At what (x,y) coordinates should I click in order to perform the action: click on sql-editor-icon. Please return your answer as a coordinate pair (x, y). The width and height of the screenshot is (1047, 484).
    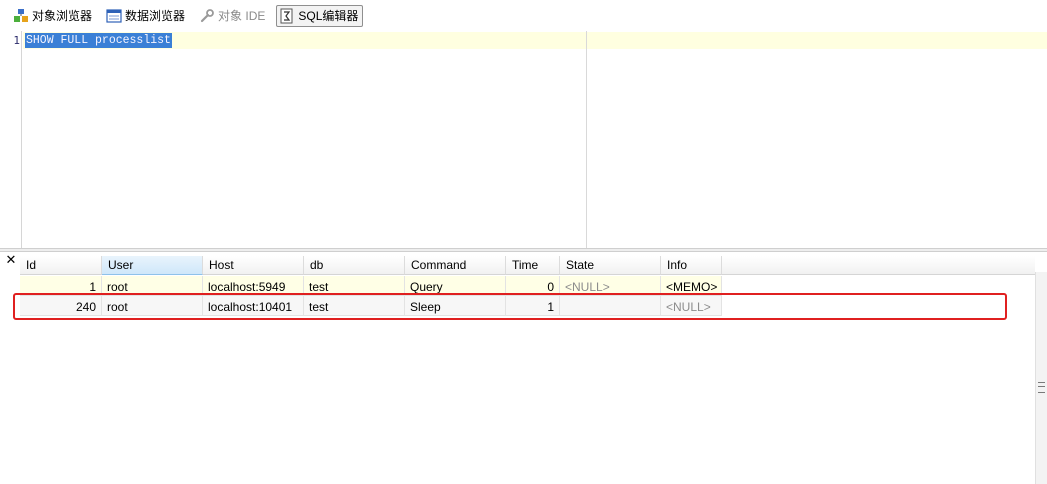
    Looking at the image, I should click on (287, 16).